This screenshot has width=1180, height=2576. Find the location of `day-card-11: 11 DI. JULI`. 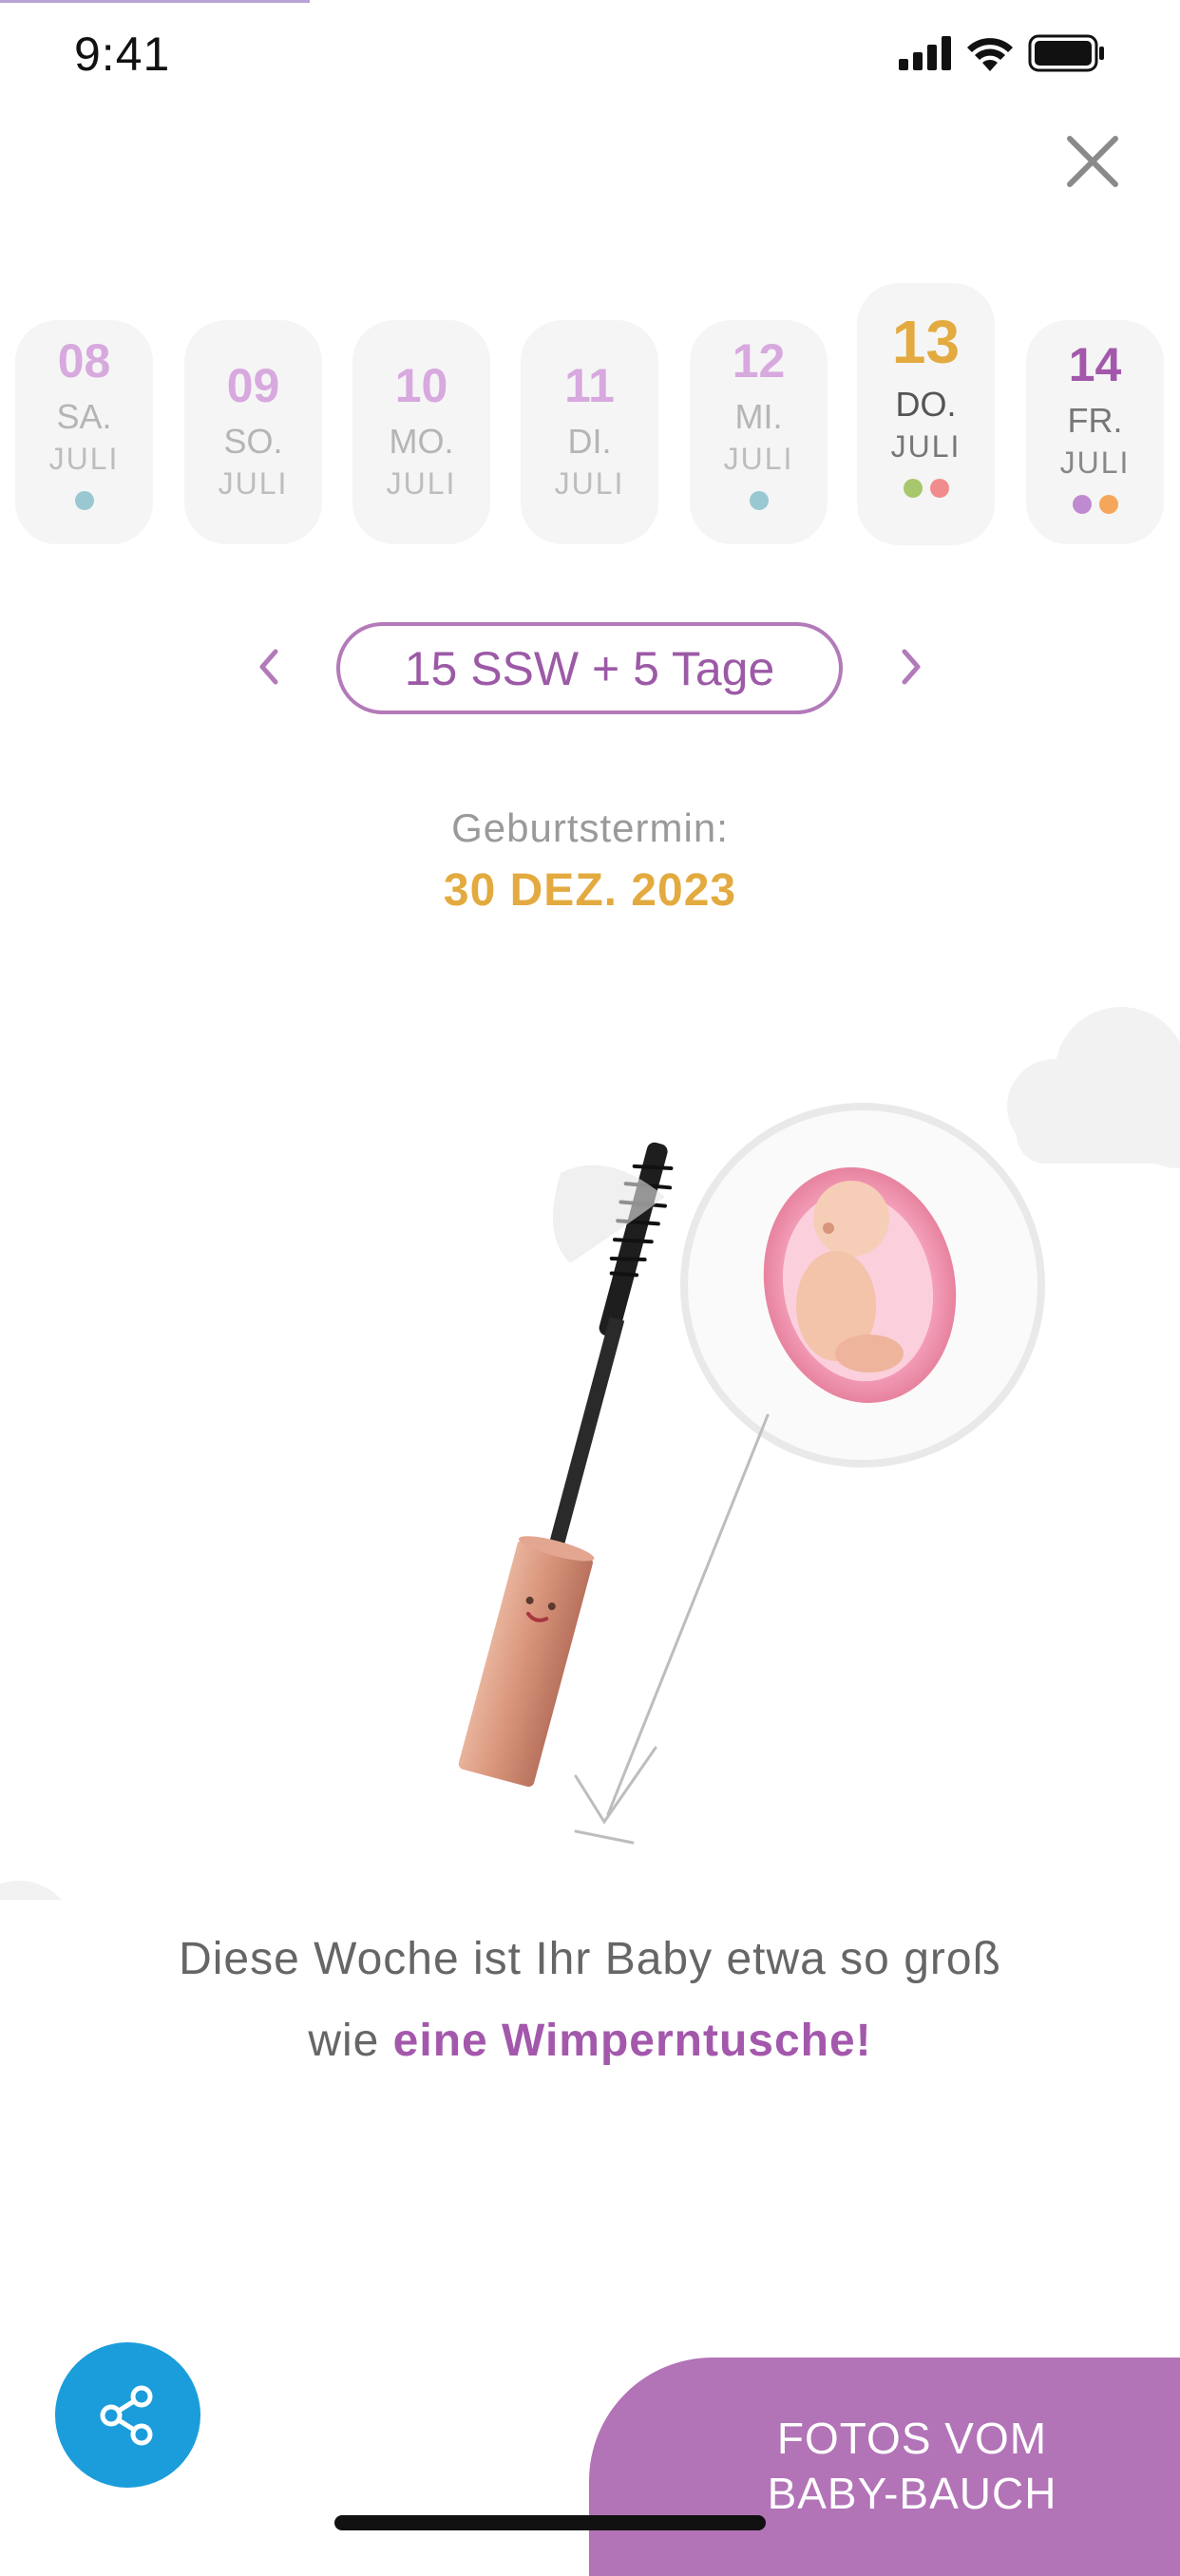

day-card-11: 11 DI. JULI is located at coordinates (589, 432).